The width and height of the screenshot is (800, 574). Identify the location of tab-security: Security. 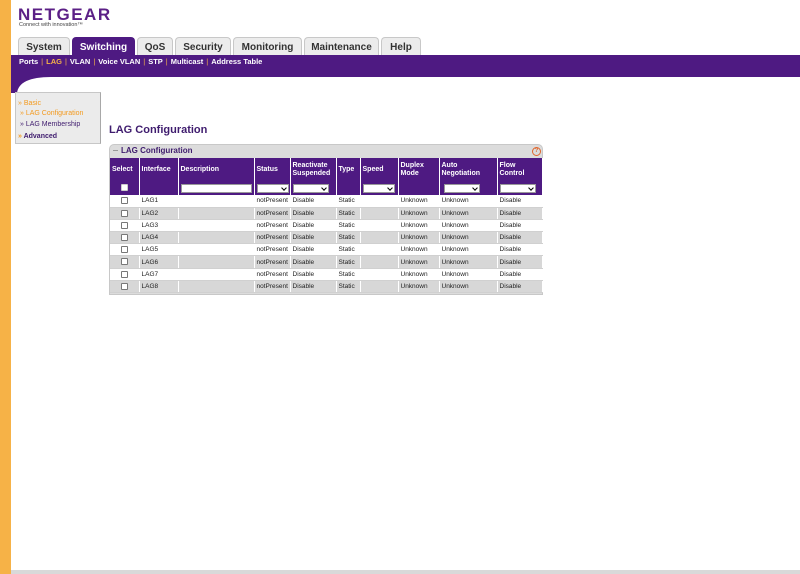
(203, 46).